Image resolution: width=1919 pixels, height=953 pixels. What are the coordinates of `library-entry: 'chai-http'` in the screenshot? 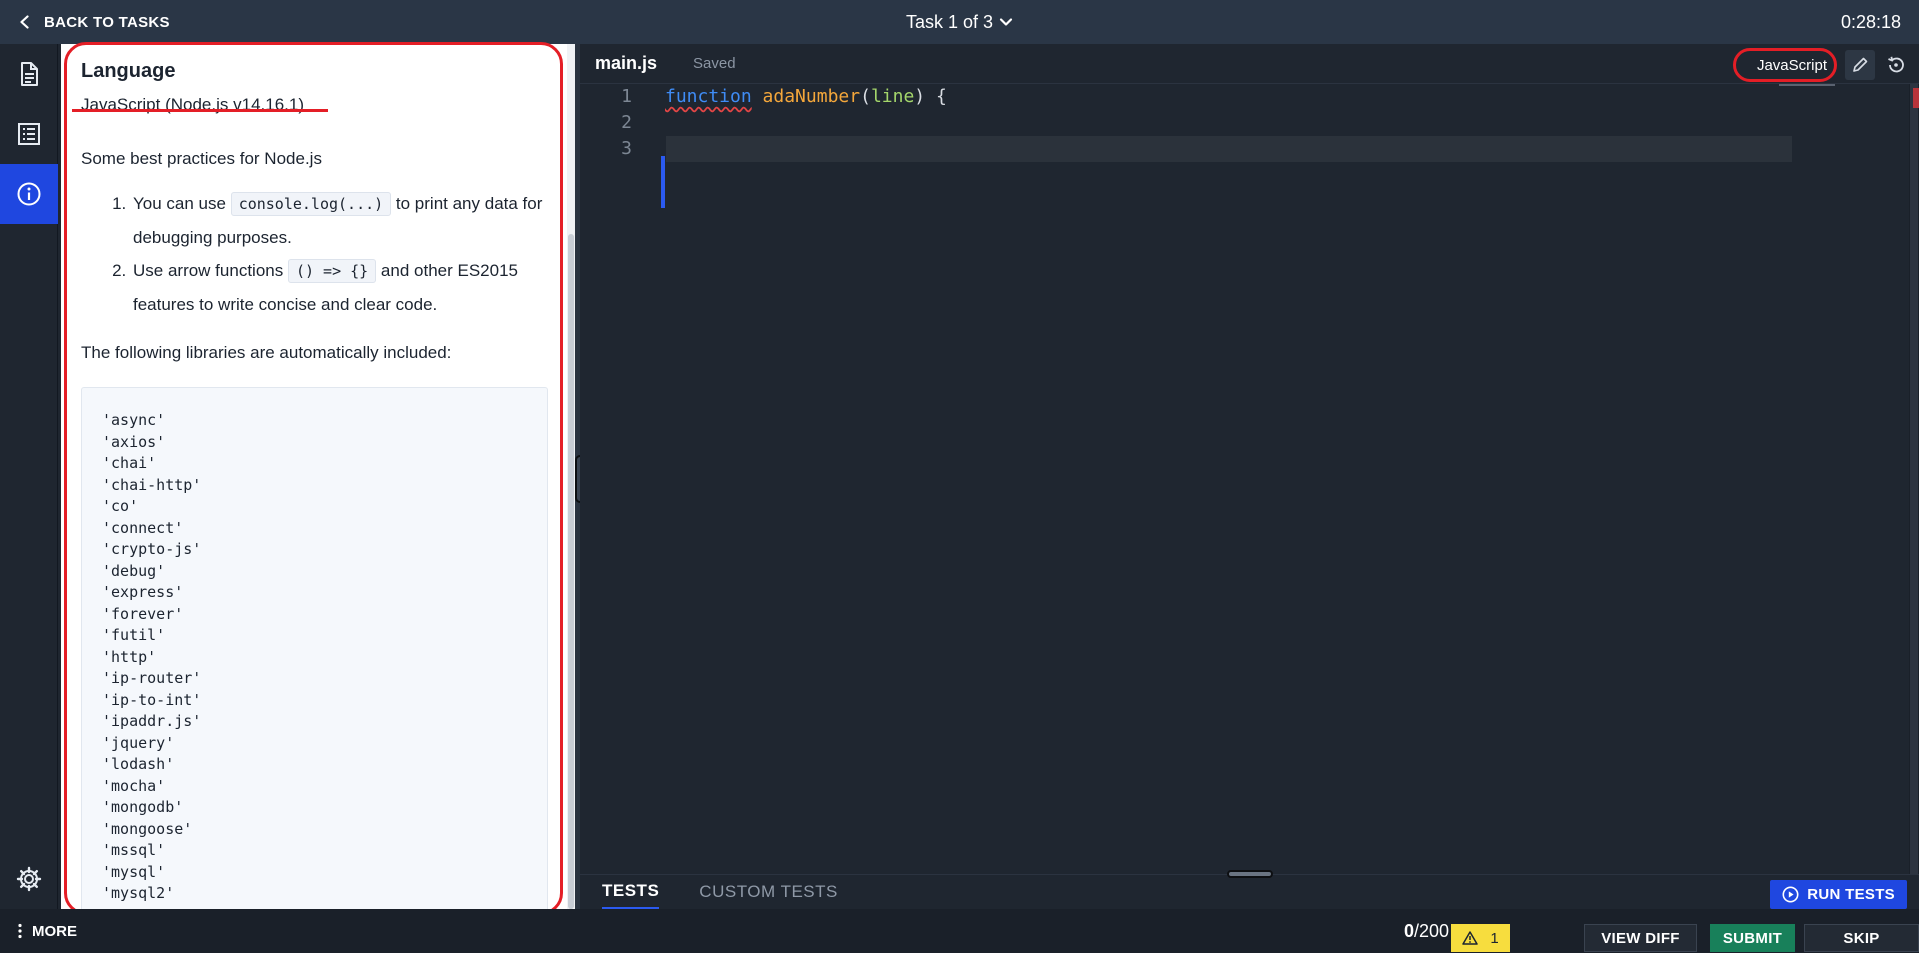 It's located at (152, 484).